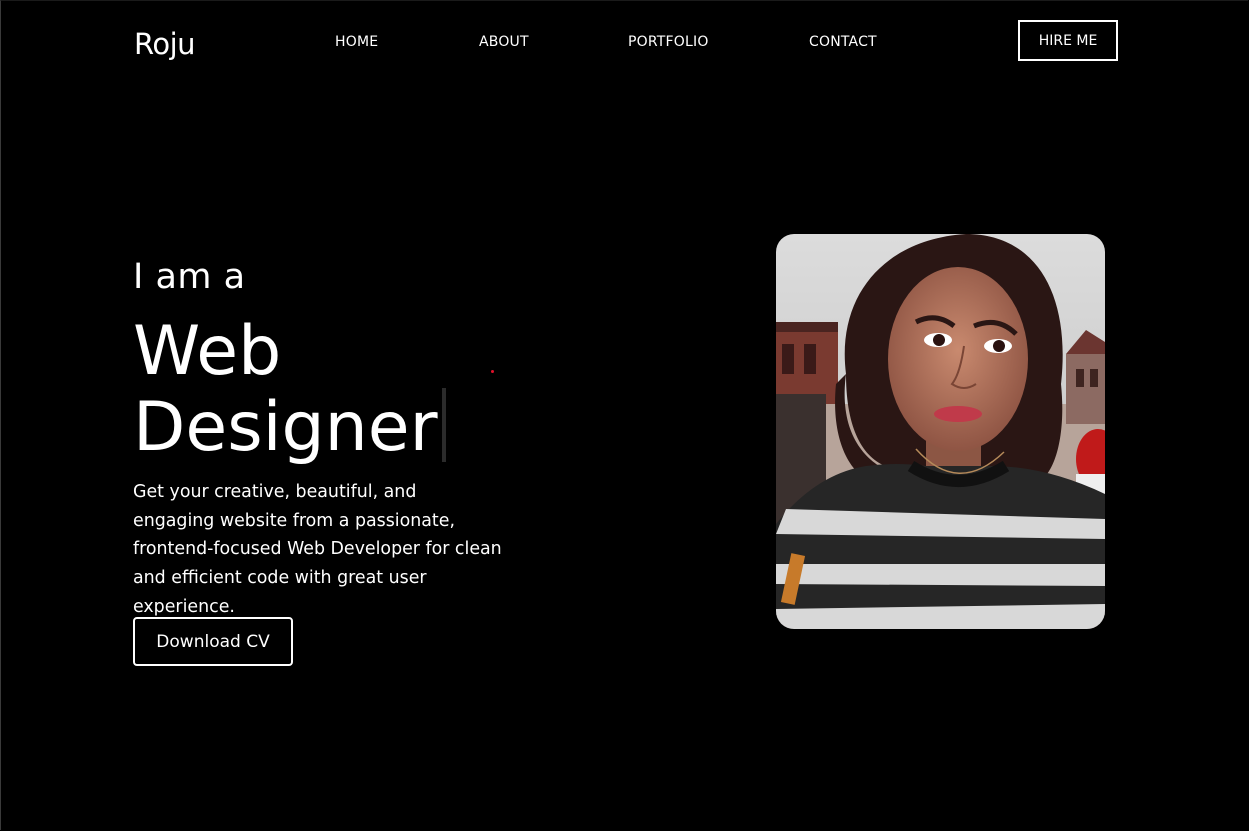 This screenshot has width=1249, height=831. What do you see at coordinates (443, 425) in the screenshot?
I see `typing-caret` at bounding box center [443, 425].